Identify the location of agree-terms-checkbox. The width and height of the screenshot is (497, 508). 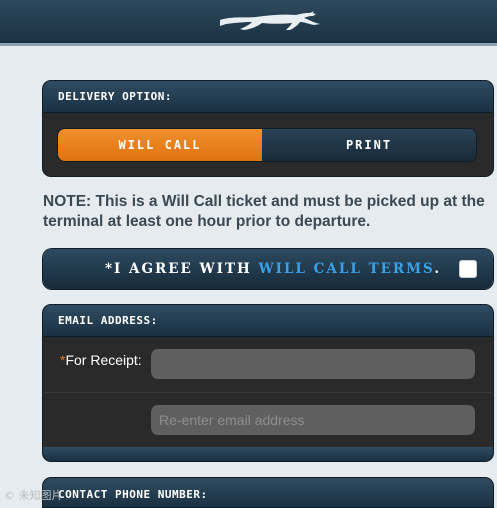
(468, 269).